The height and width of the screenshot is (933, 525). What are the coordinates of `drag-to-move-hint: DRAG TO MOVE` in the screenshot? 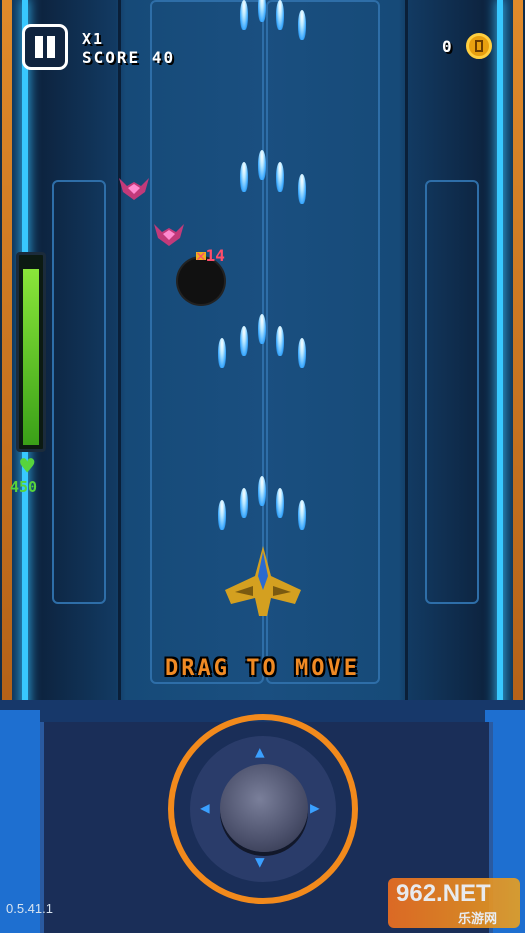 It's located at (262, 668).